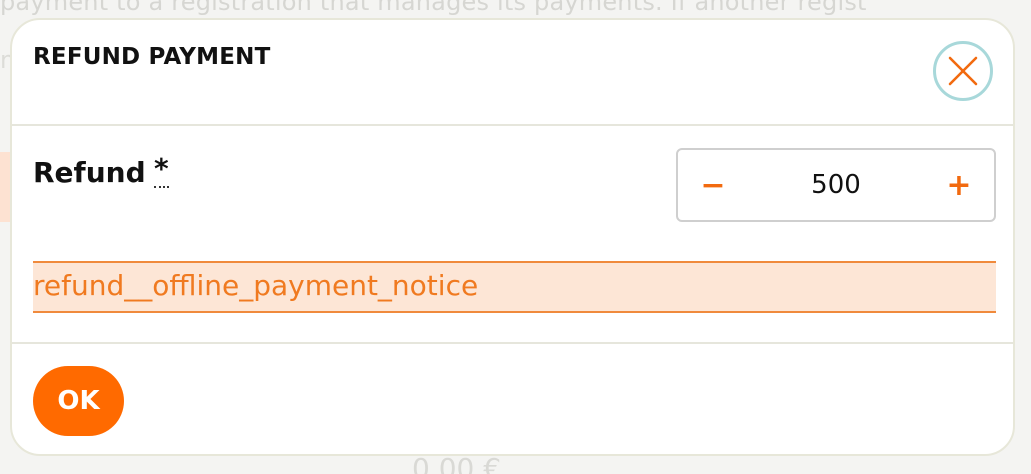 This screenshot has height=474, width=1031. What do you see at coordinates (161, 171) in the screenshot?
I see `required-indicator: *` at bounding box center [161, 171].